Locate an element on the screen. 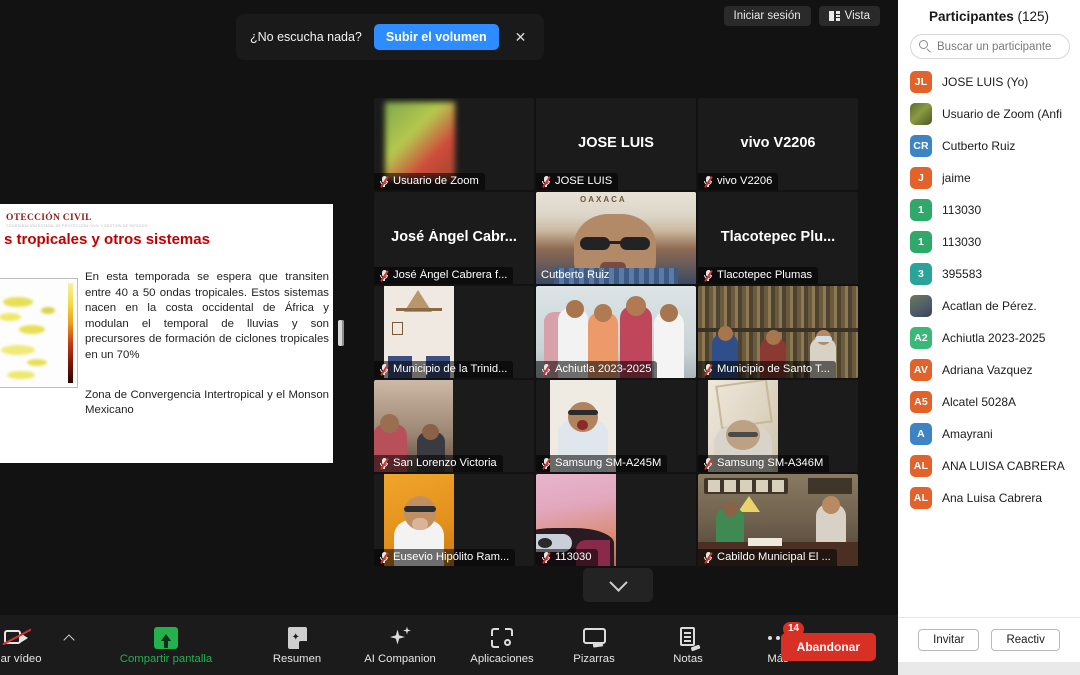  avatar: 1 is located at coordinates (921, 210).